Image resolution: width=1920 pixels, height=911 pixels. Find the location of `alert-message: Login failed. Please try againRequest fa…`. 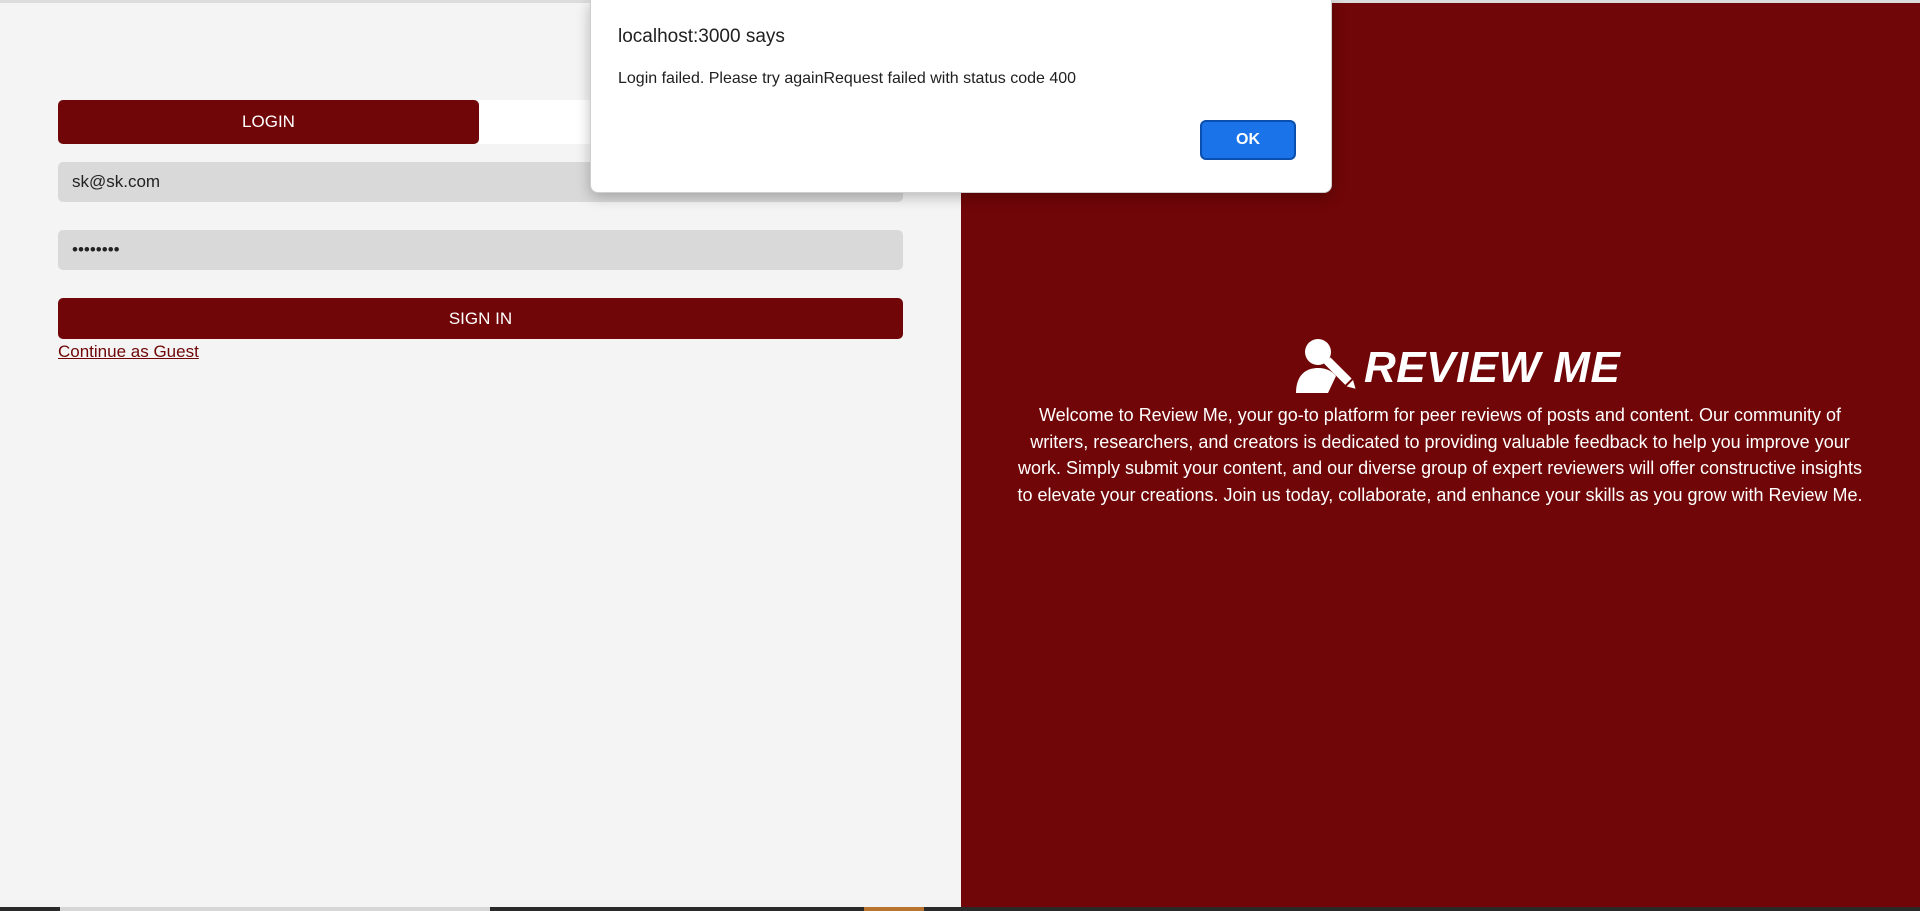

alert-message: Login failed. Please try againRequest fa… is located at coordinates (847, 78).